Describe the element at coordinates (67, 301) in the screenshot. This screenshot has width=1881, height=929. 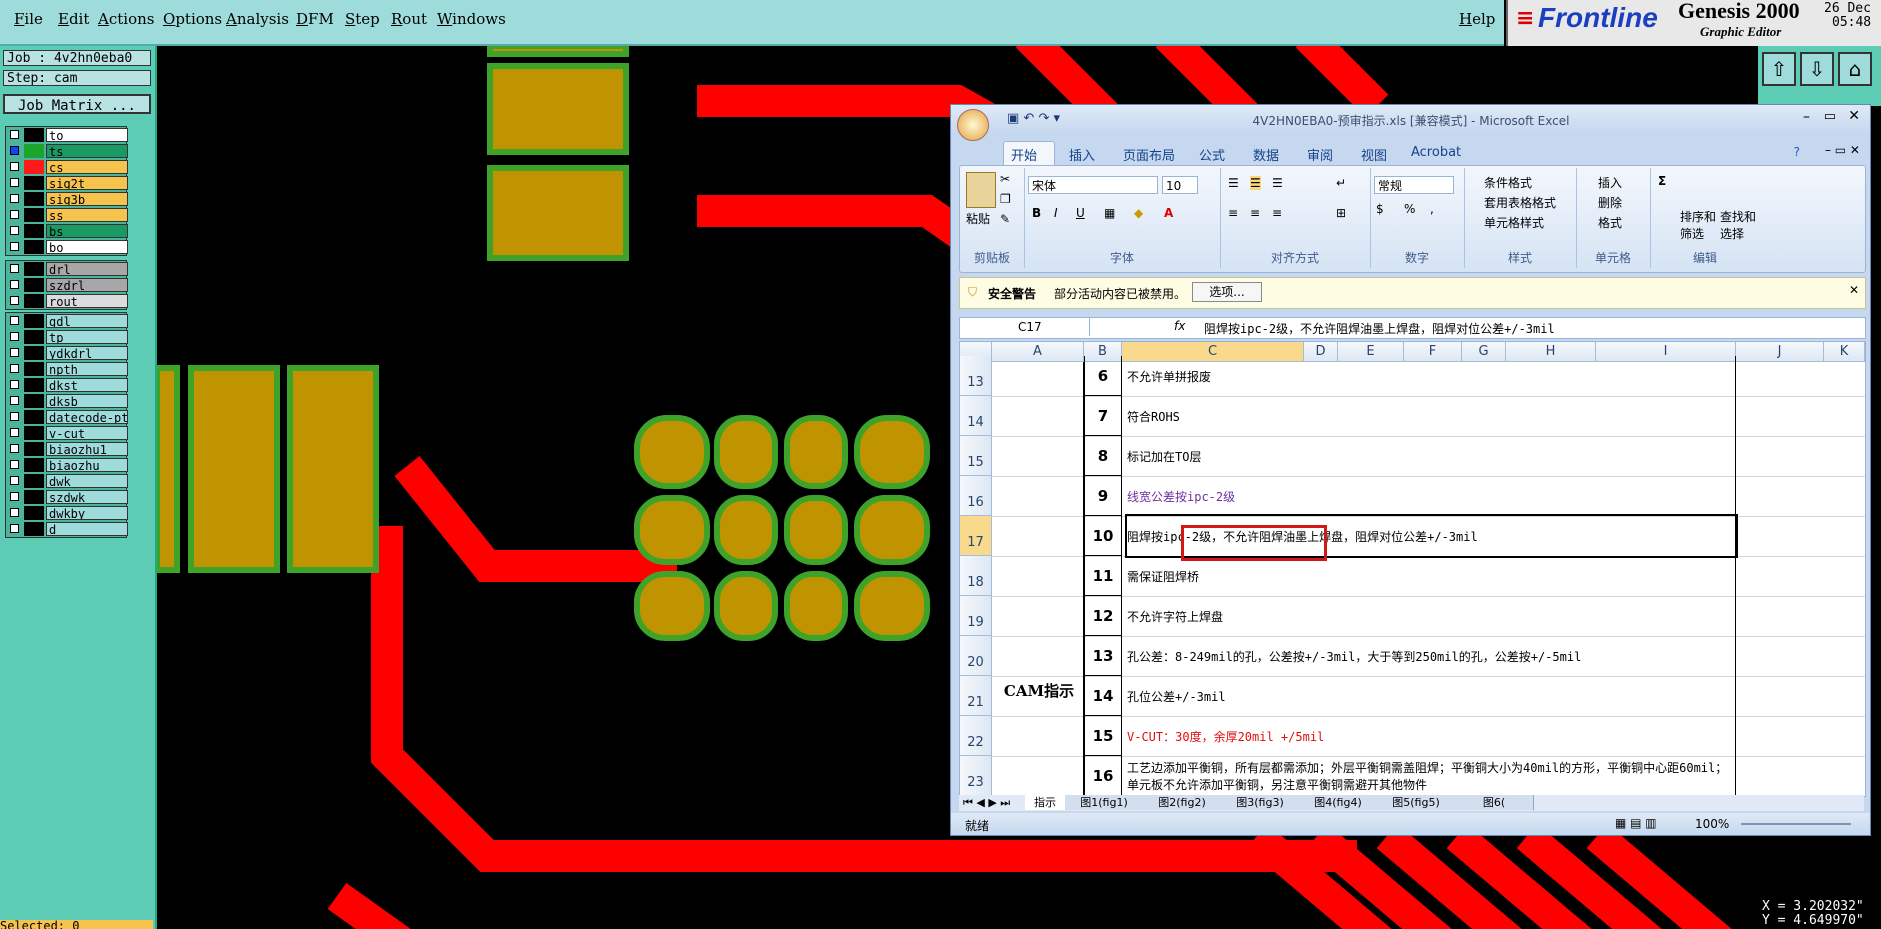
I see `layer-row: rout` at that location.